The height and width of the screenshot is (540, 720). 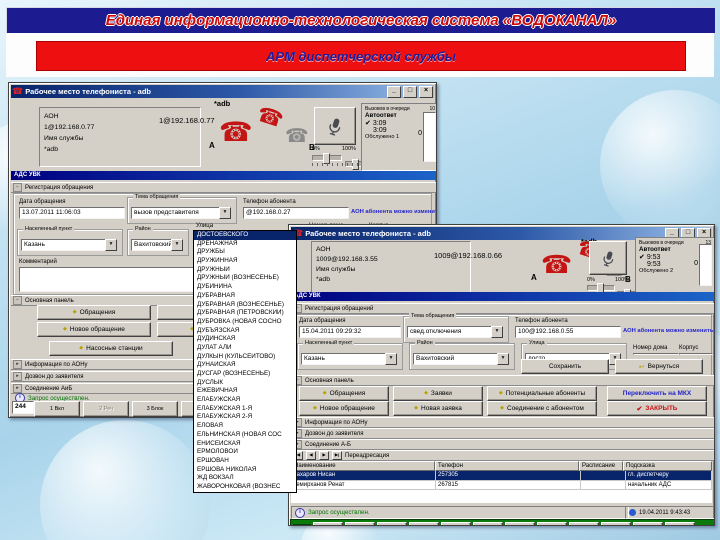 What do you see at coordinates (584, 523) in the screenshot?
I see `line-button-9: 9 Лн12` at bounding box center [584, 523].